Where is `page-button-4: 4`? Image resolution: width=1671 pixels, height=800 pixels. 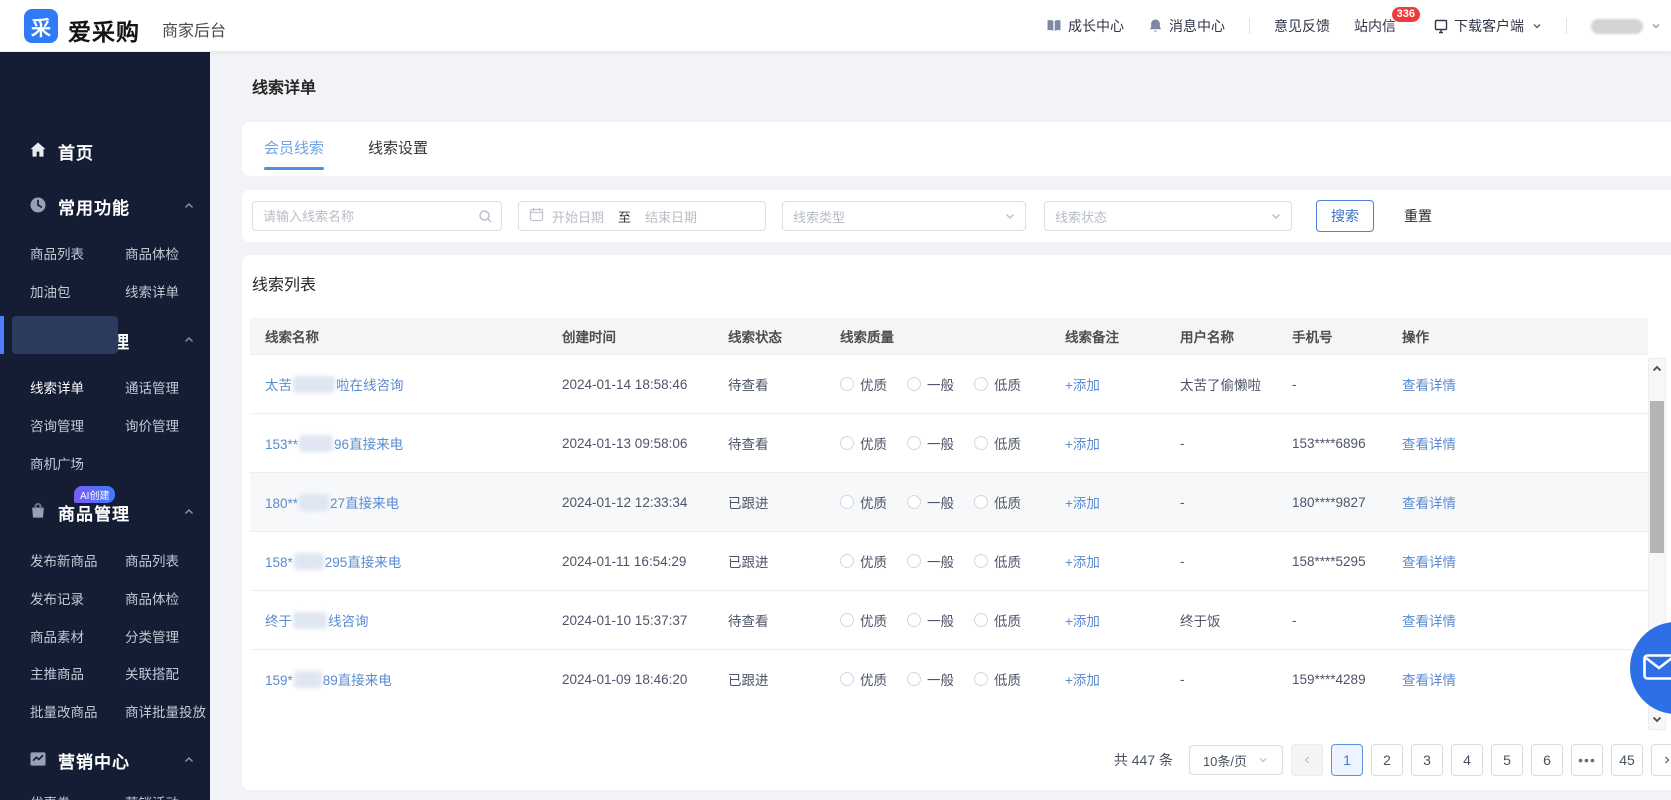 page-button-4: 4 is located at coordinates (1467, 760).